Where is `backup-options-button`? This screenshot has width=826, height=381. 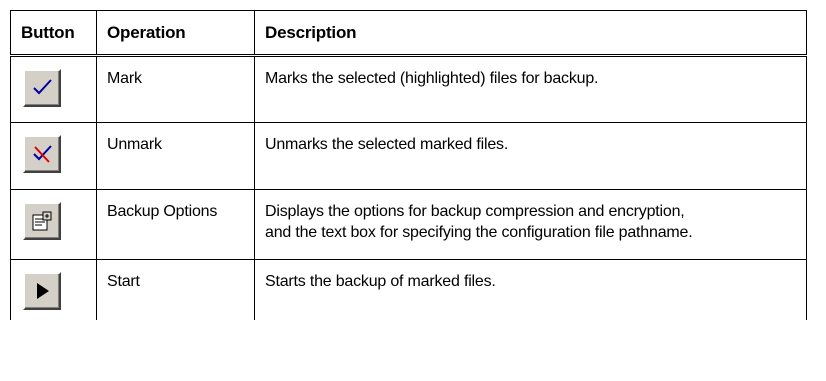
backup-options-button is located at coordinates (42, 221).